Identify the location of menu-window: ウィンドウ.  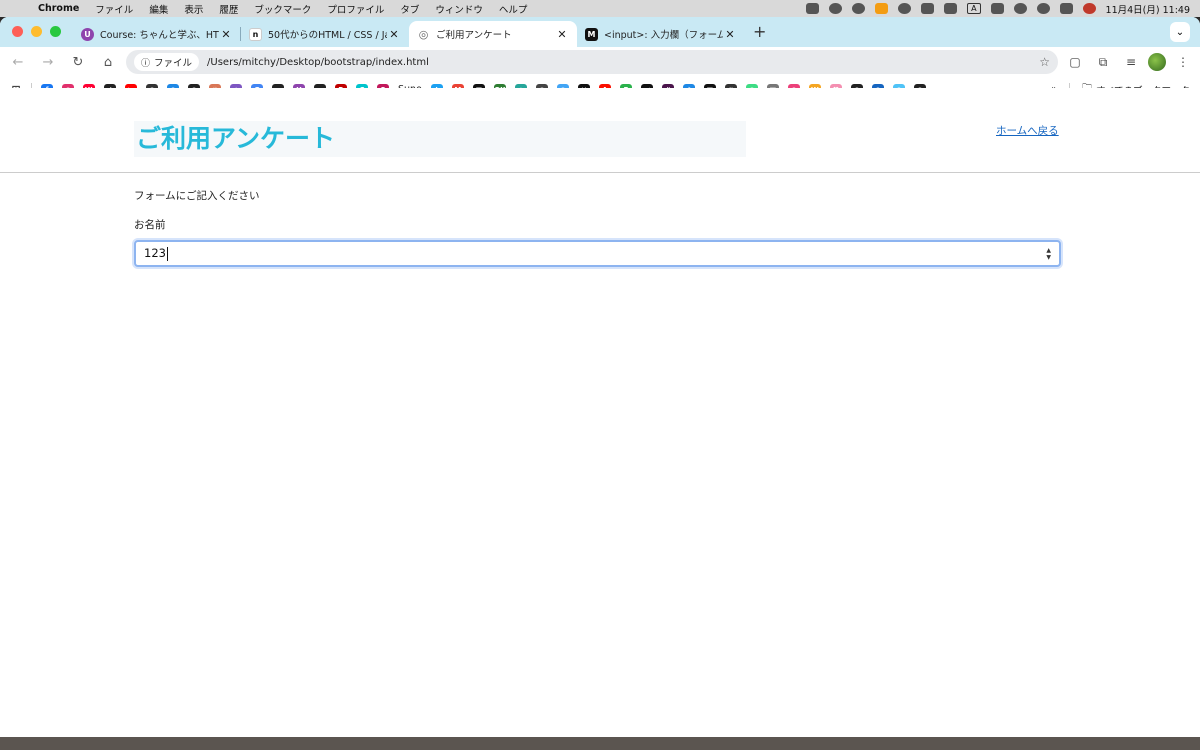
(459, 9).